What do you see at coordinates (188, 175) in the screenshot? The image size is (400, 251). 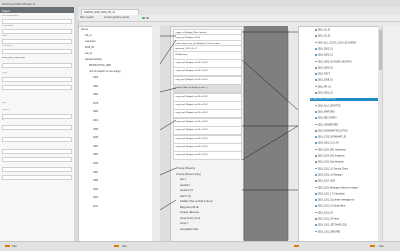 I see `group-tree-item: P Group (Sheet G-copy)` at bounding box center [188, 175].